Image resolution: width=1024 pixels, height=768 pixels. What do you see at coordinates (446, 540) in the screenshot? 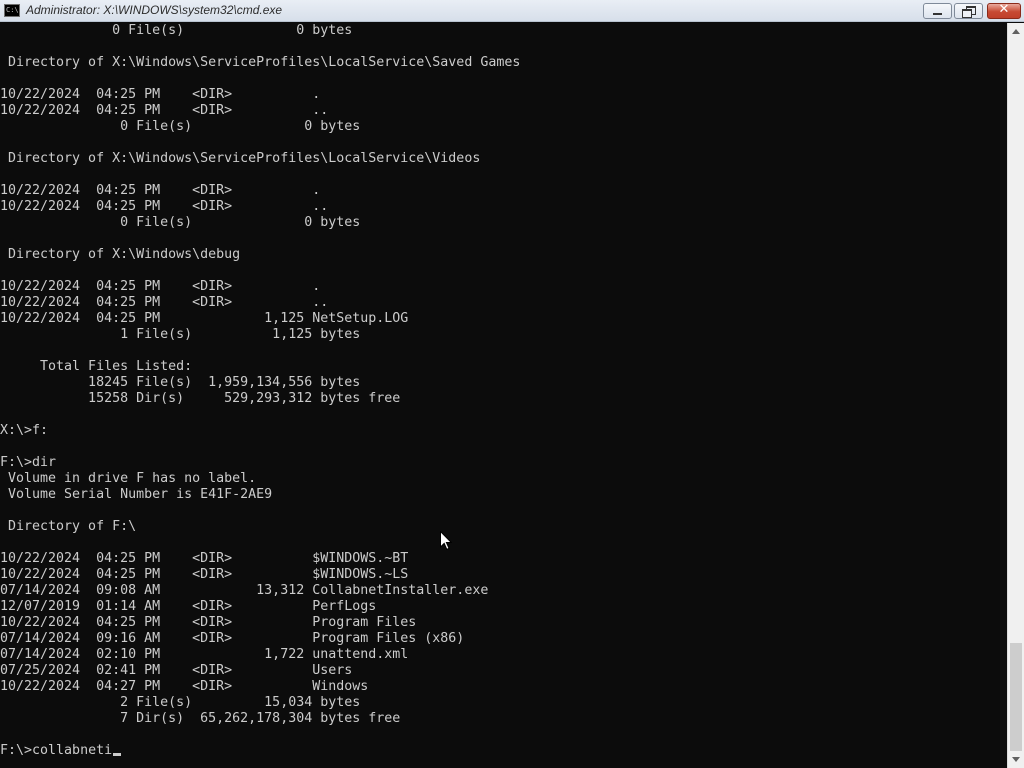
I see `mouse-pointer-icon` at bounding box center [446, 540].